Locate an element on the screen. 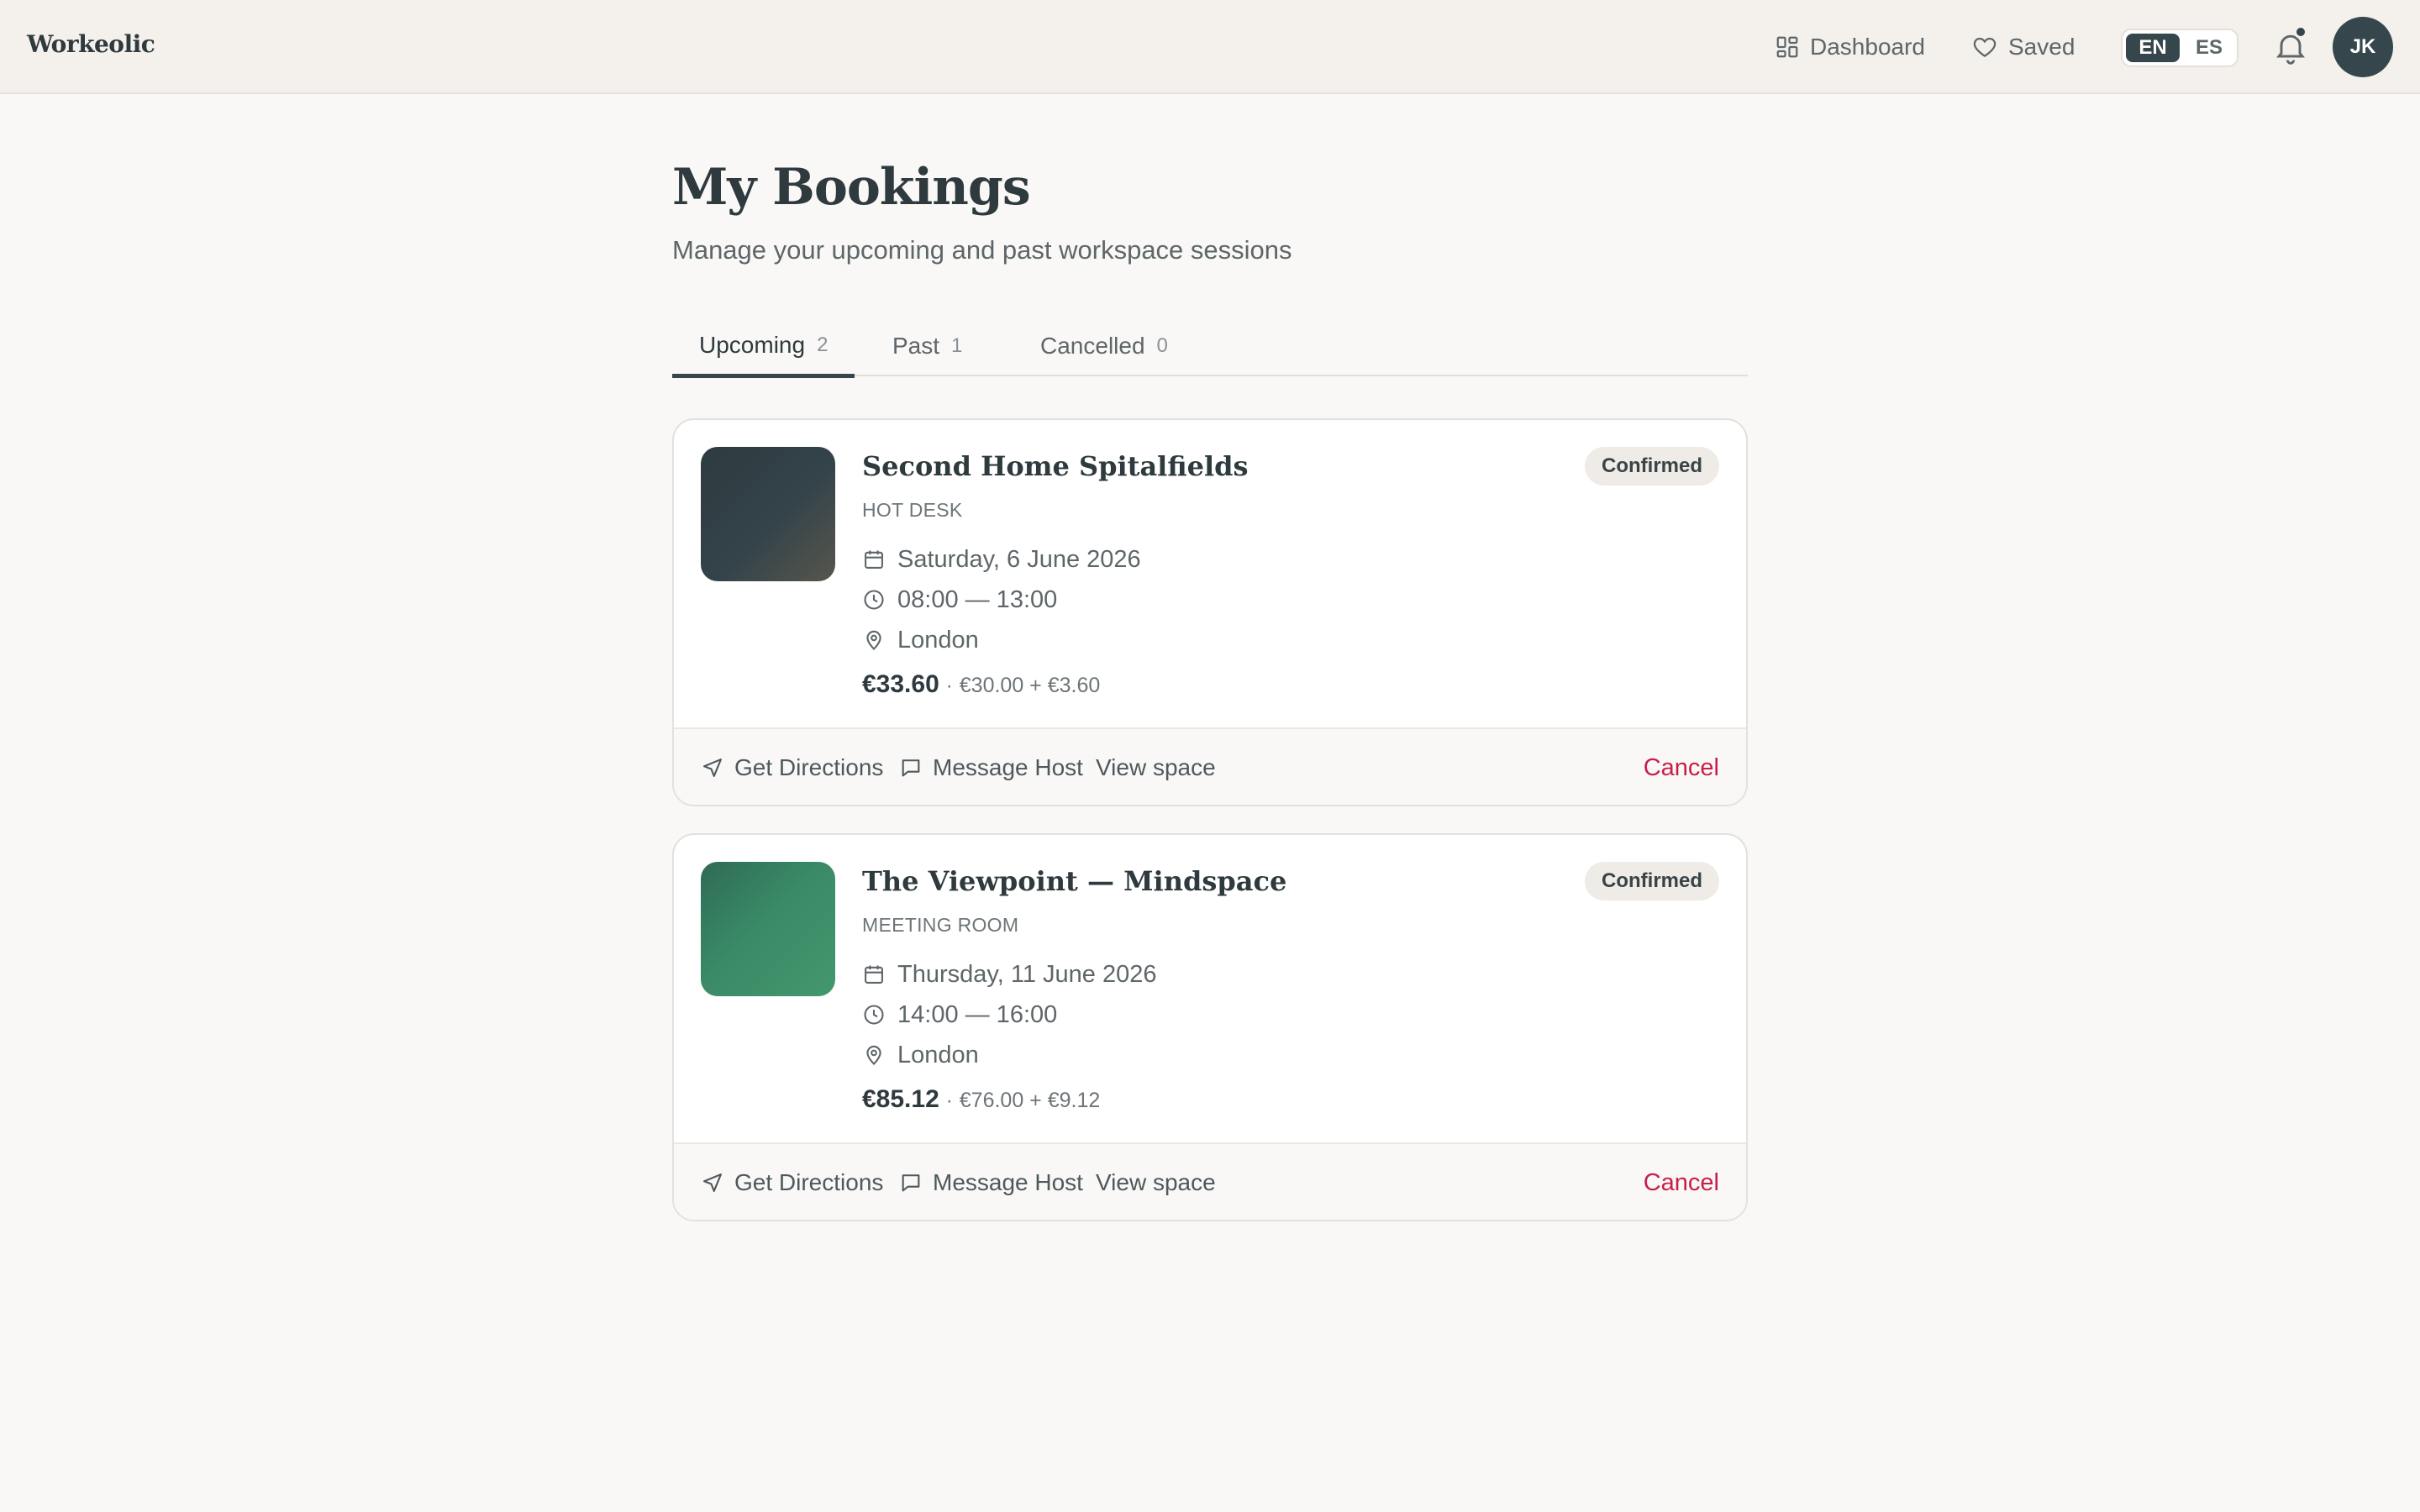 The width and height of the screenshot is (2420, 1512). tab-count: 1 is located at coordinates (957, 345).